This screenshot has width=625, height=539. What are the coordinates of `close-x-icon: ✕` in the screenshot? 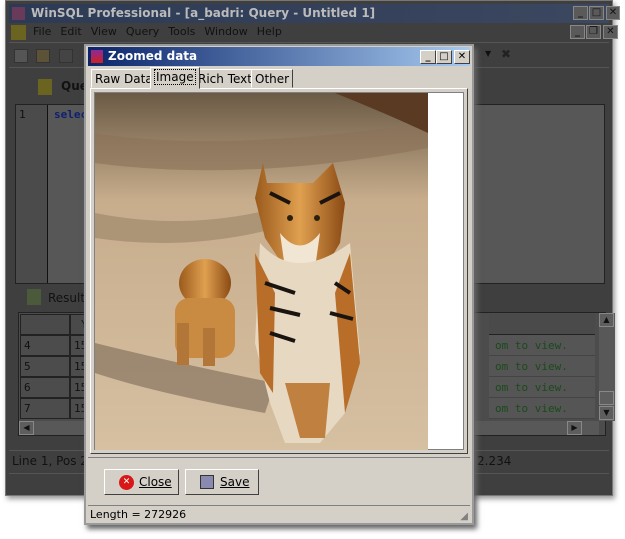 It's located at (126, 482).